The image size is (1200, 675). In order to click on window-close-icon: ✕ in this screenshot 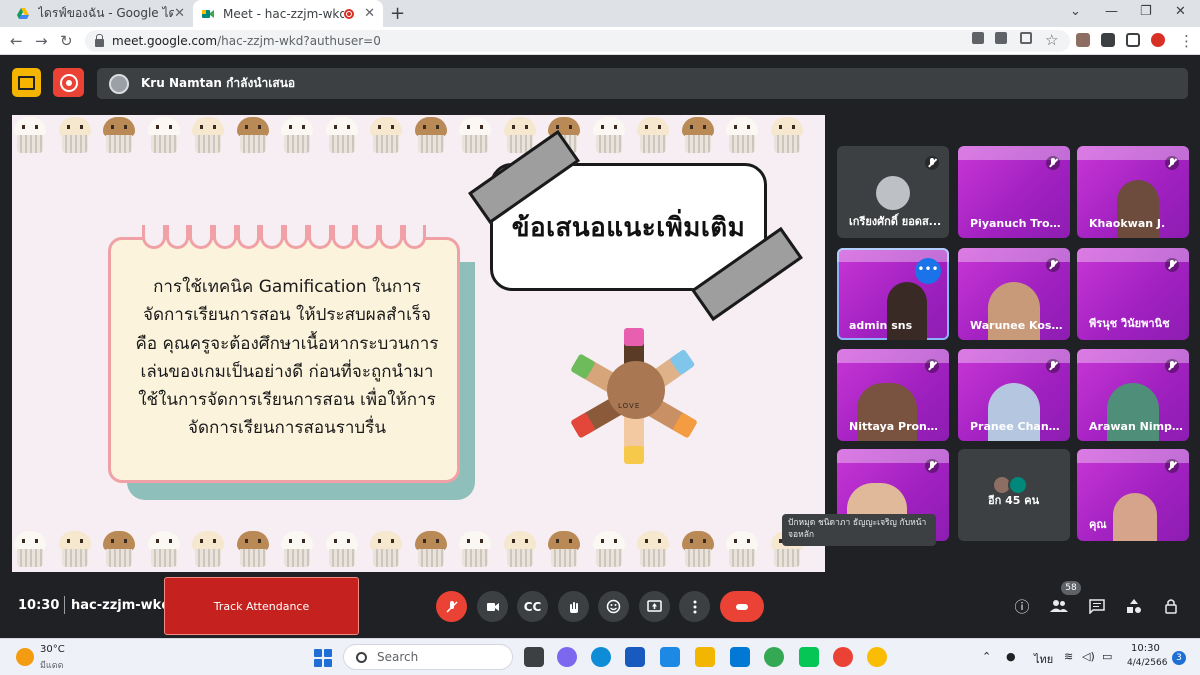, I will do `click(1180, 11)`.